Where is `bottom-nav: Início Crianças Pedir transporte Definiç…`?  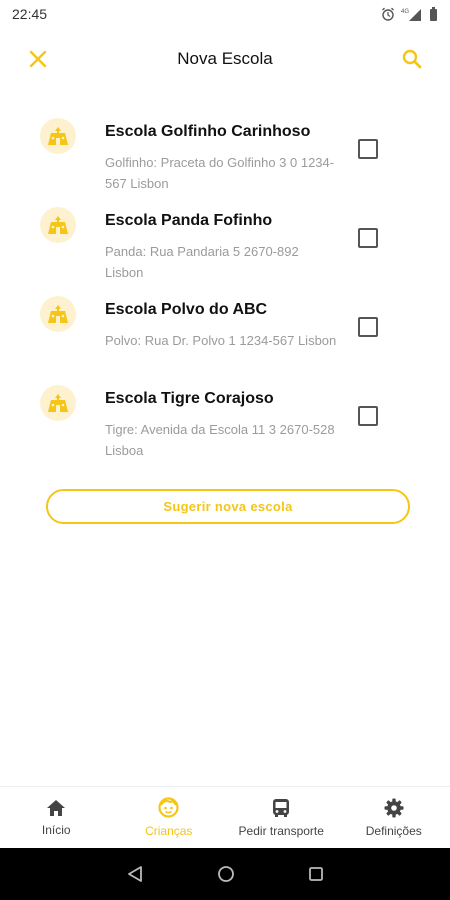 bottom-nav: Início Crianças Pedir transporte Definiç… is located at coordinates (225, 817).